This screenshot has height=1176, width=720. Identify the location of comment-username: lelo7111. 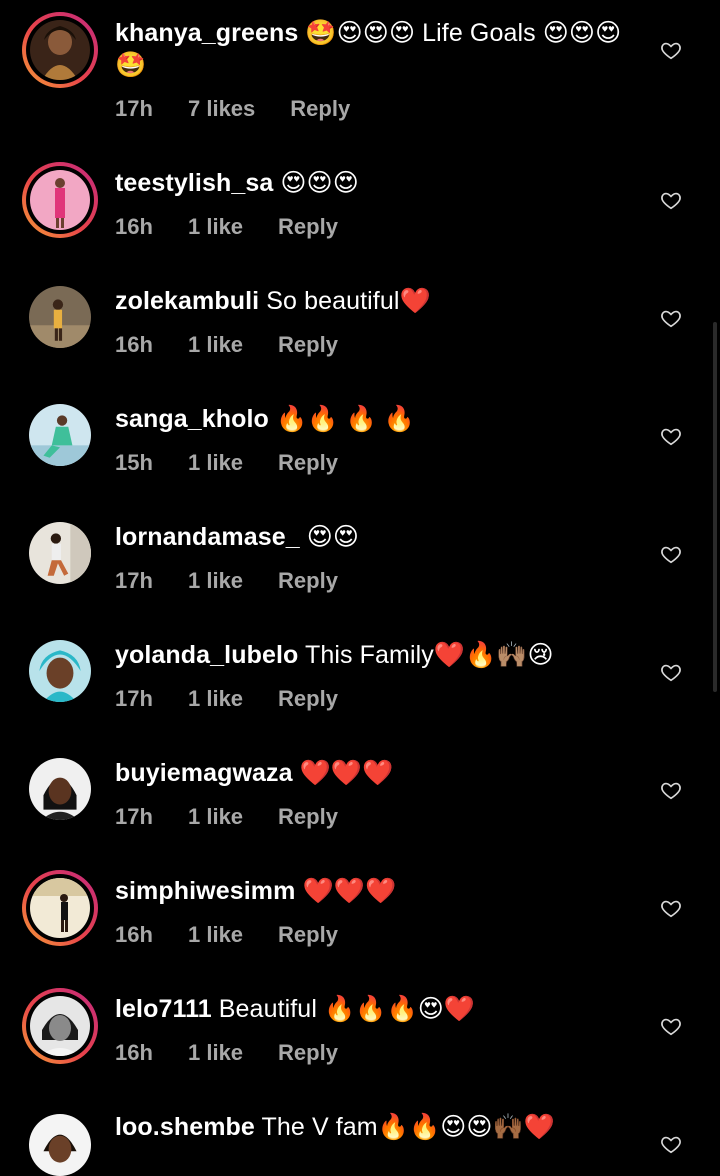
(163, 1009).